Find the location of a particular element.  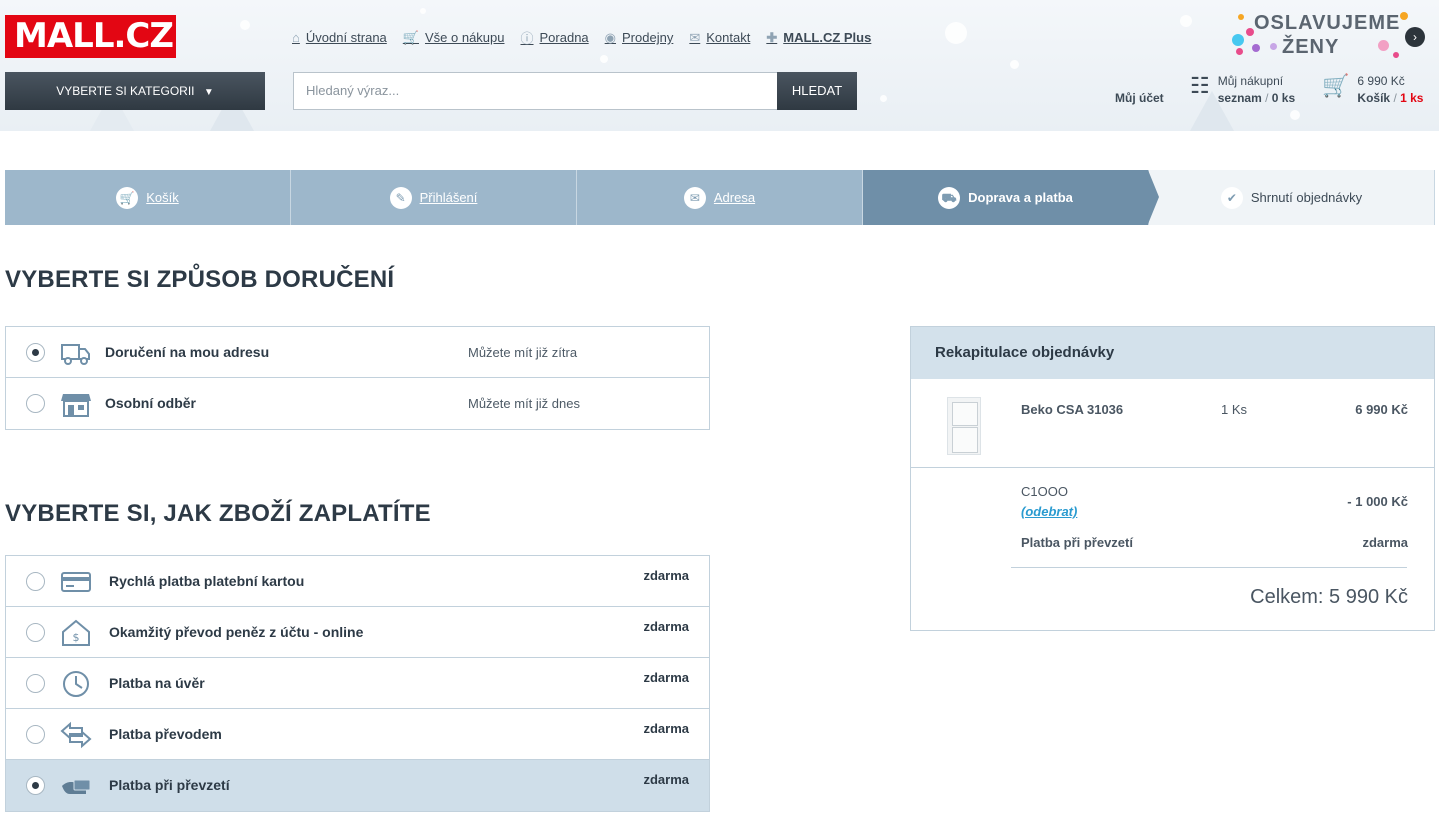

step-address: ✉ Adresa is located at coordinates (720, 197).